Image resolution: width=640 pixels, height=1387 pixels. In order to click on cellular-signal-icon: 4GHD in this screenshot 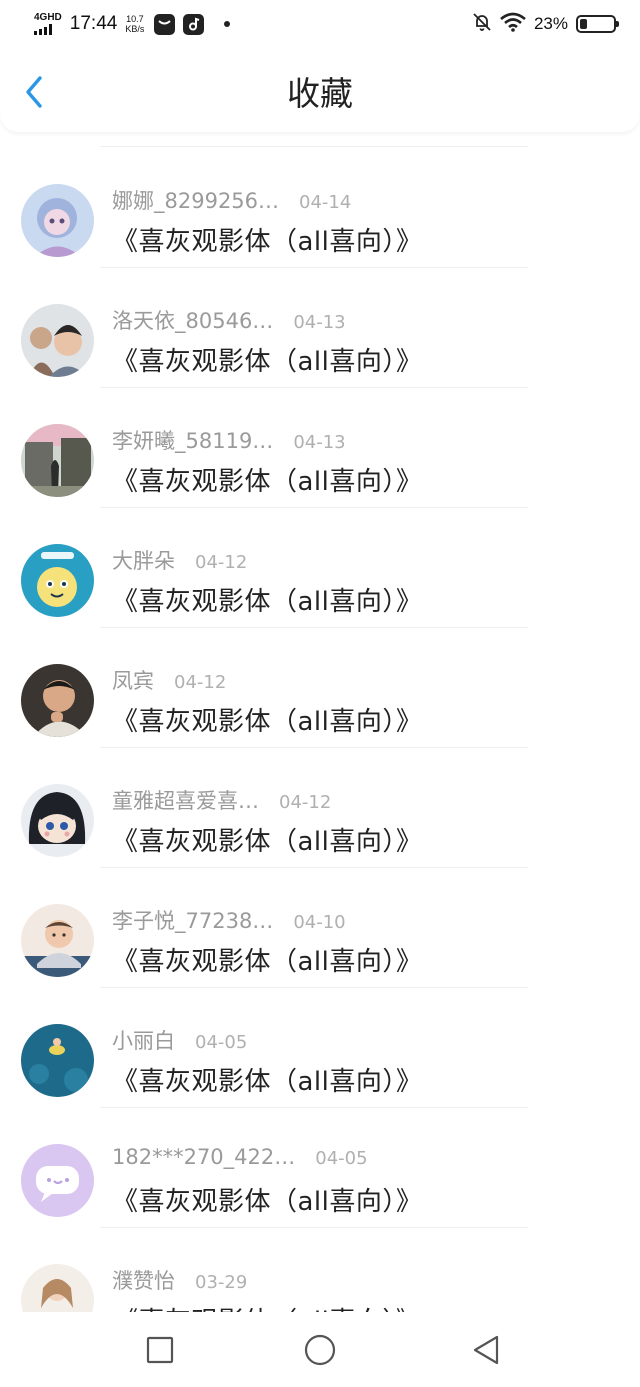, I will do `click(48, 24)`.